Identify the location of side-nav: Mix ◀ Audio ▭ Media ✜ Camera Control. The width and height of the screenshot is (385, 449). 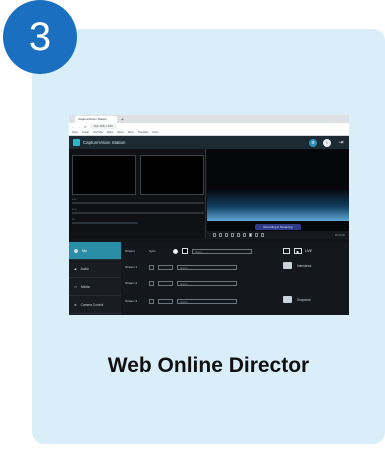
(95, 278).